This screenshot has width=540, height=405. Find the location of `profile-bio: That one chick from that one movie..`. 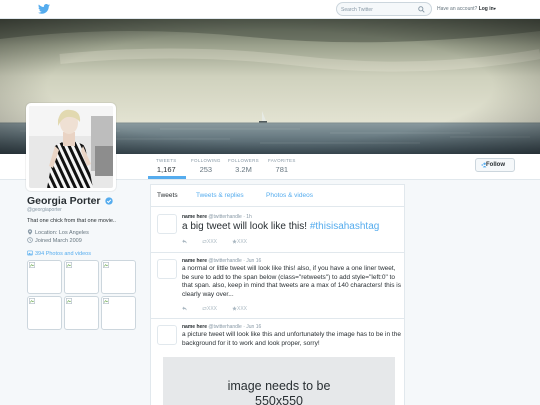

profile-bio: That one chick from that one movie.. is located at coordinates (71, 221).